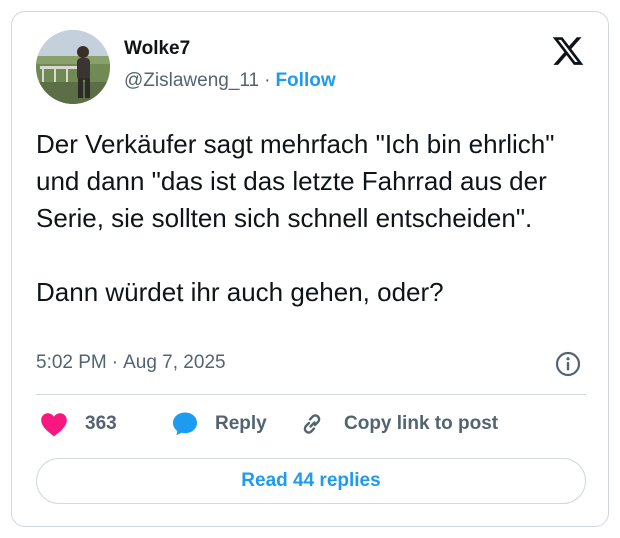 This screenshot has height=538, width=620. Describe the element at coordinates (568, 364) in the screenshot. I see `info-icon` at that location.